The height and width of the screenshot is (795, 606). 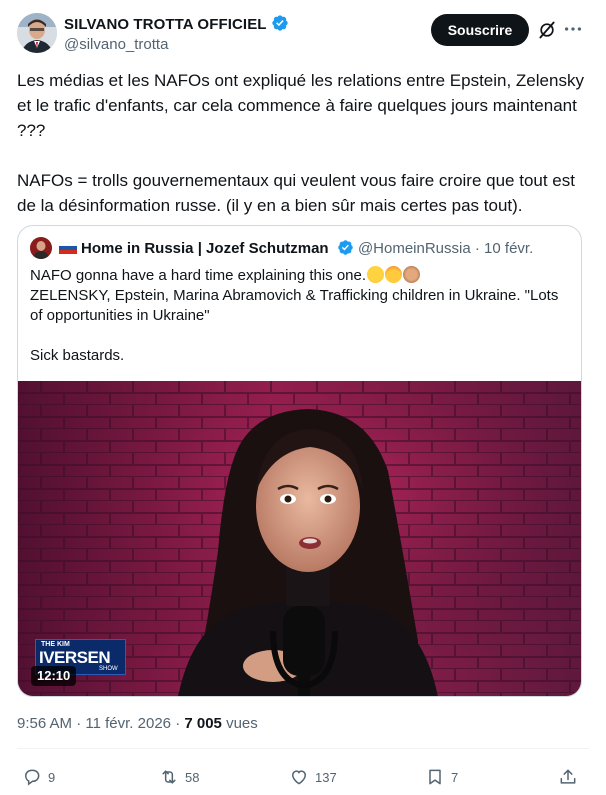 What do you see at coordinates (547, 30) in the screenshot?
I see `grok-icon` at bounding box center [547, 30].